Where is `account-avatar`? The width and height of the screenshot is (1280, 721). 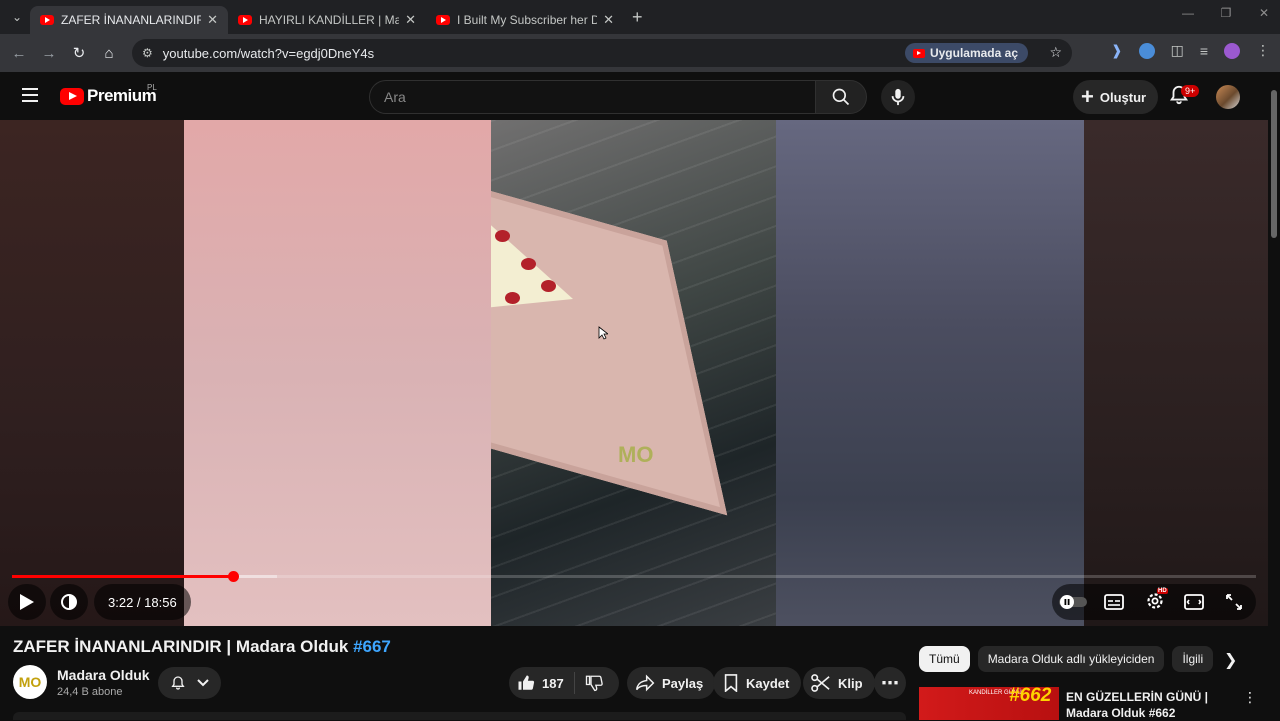
account-avatar is located at coordinates (1228, 97).